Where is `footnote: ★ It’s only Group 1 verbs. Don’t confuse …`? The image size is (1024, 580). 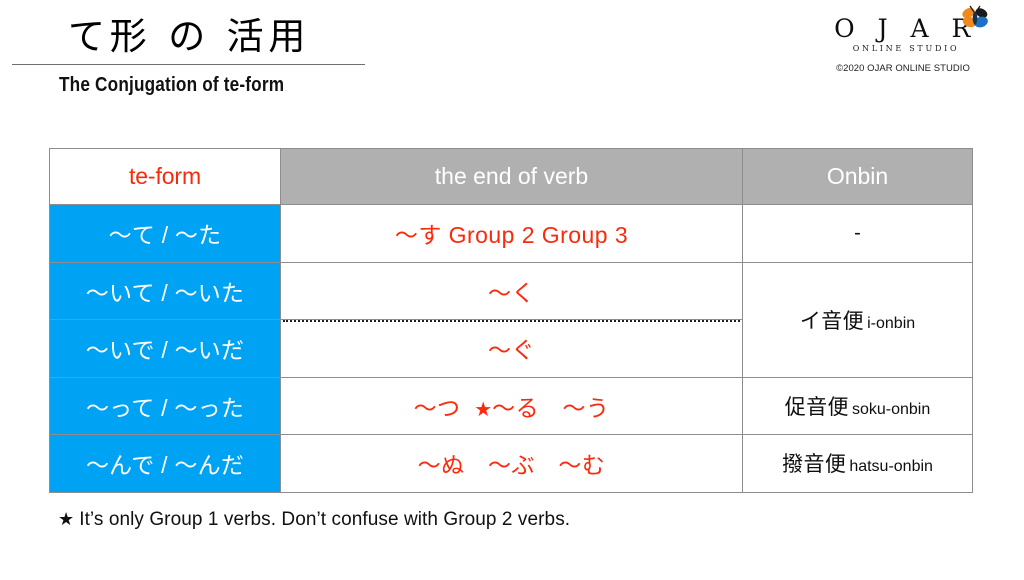 footnote: ★ It’s only Group 1 verbs. Don’t confuse … is located at coordinates (314, 520).